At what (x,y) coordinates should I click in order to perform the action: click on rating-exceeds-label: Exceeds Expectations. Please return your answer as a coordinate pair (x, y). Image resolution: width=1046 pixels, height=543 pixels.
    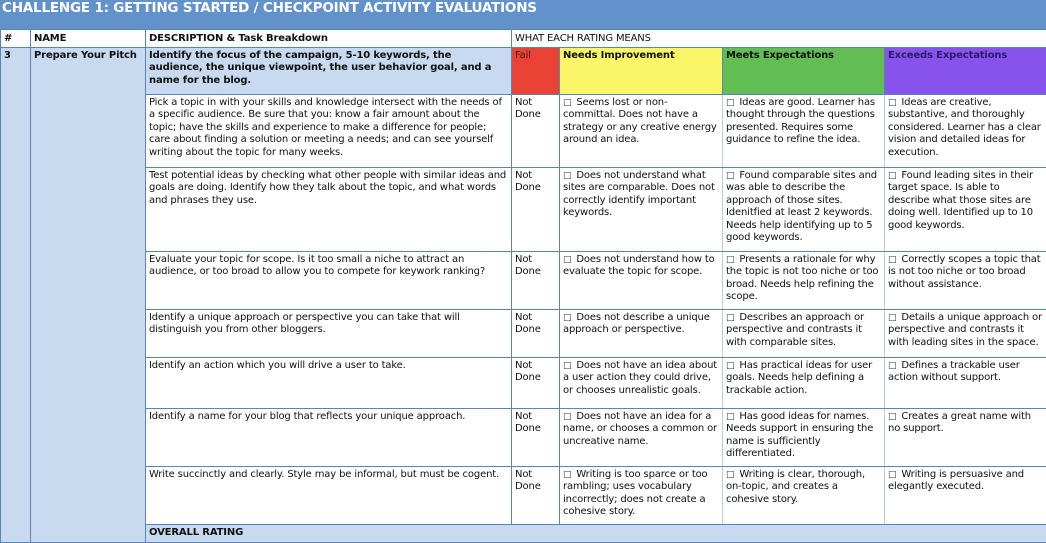
    Looking at the image, I should click on (965, 71).